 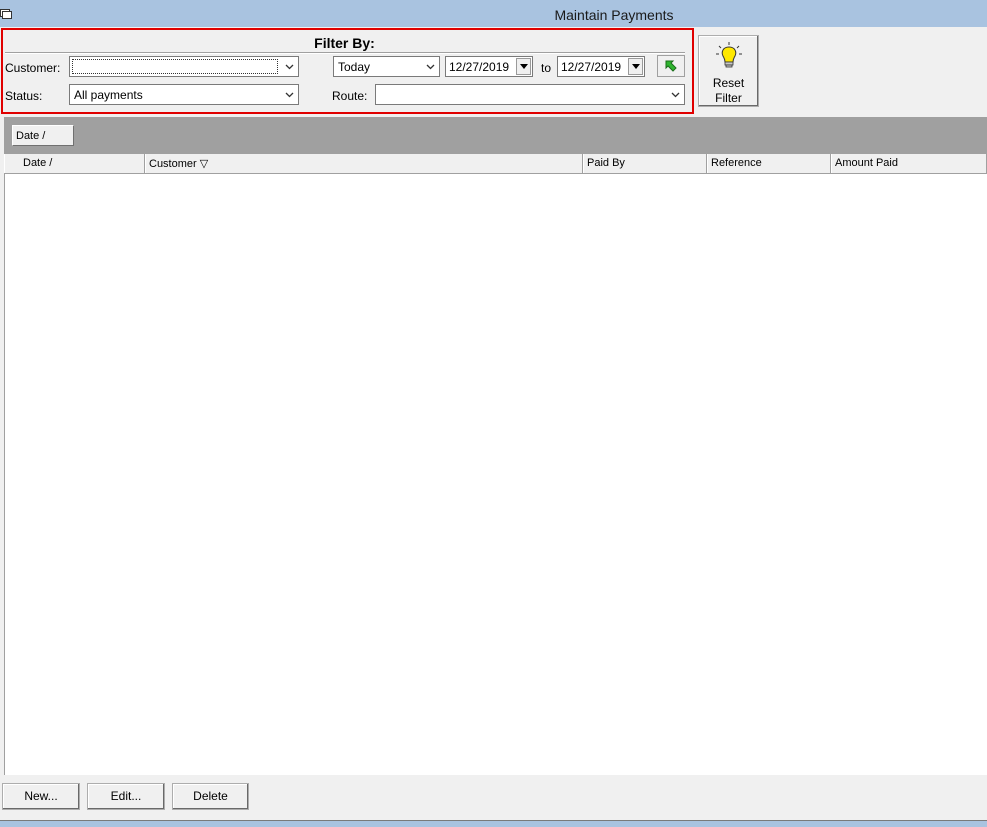 I want to click on delete-label: Delete, so click(x=210, y=796).